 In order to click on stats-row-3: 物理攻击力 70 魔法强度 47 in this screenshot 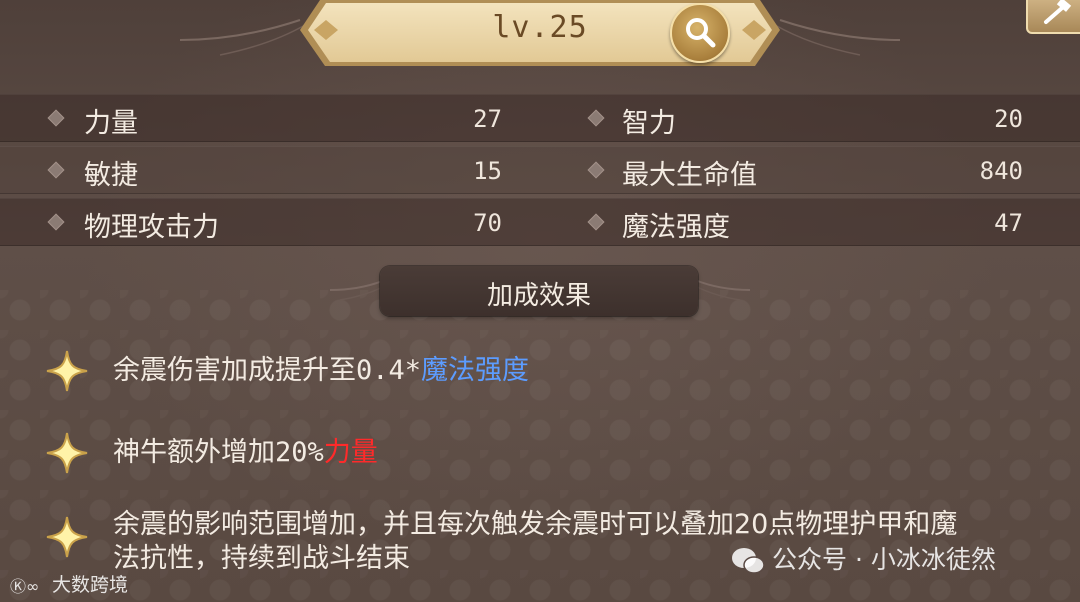, I will do `click(540, 222)`.